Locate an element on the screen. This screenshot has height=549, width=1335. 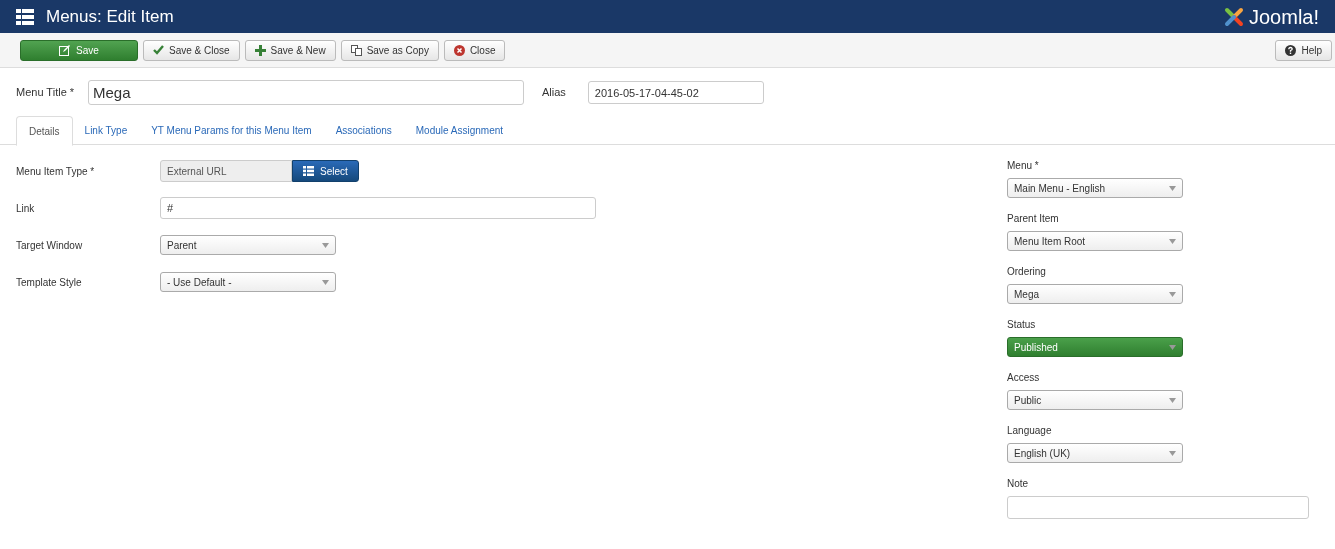
field-label: Menu Title * is located at coordinates (46, 93).